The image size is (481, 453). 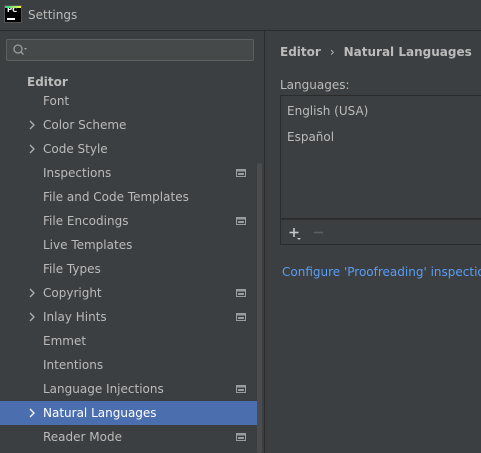 I want to click on search-icon, so click(x=20, y=50).